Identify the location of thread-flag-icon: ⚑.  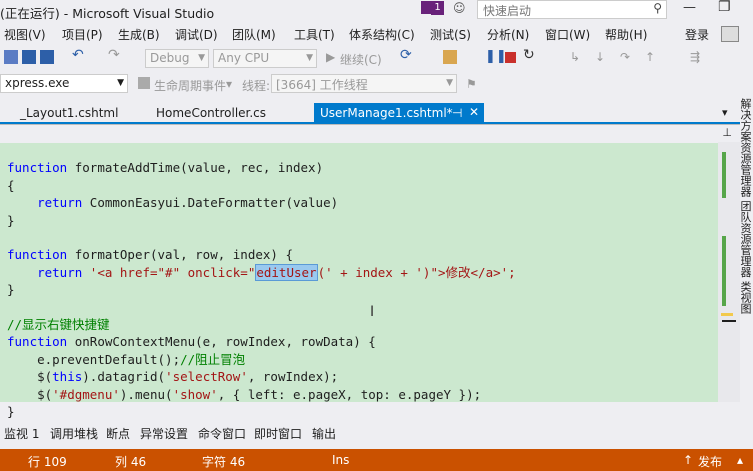
(471, 84).